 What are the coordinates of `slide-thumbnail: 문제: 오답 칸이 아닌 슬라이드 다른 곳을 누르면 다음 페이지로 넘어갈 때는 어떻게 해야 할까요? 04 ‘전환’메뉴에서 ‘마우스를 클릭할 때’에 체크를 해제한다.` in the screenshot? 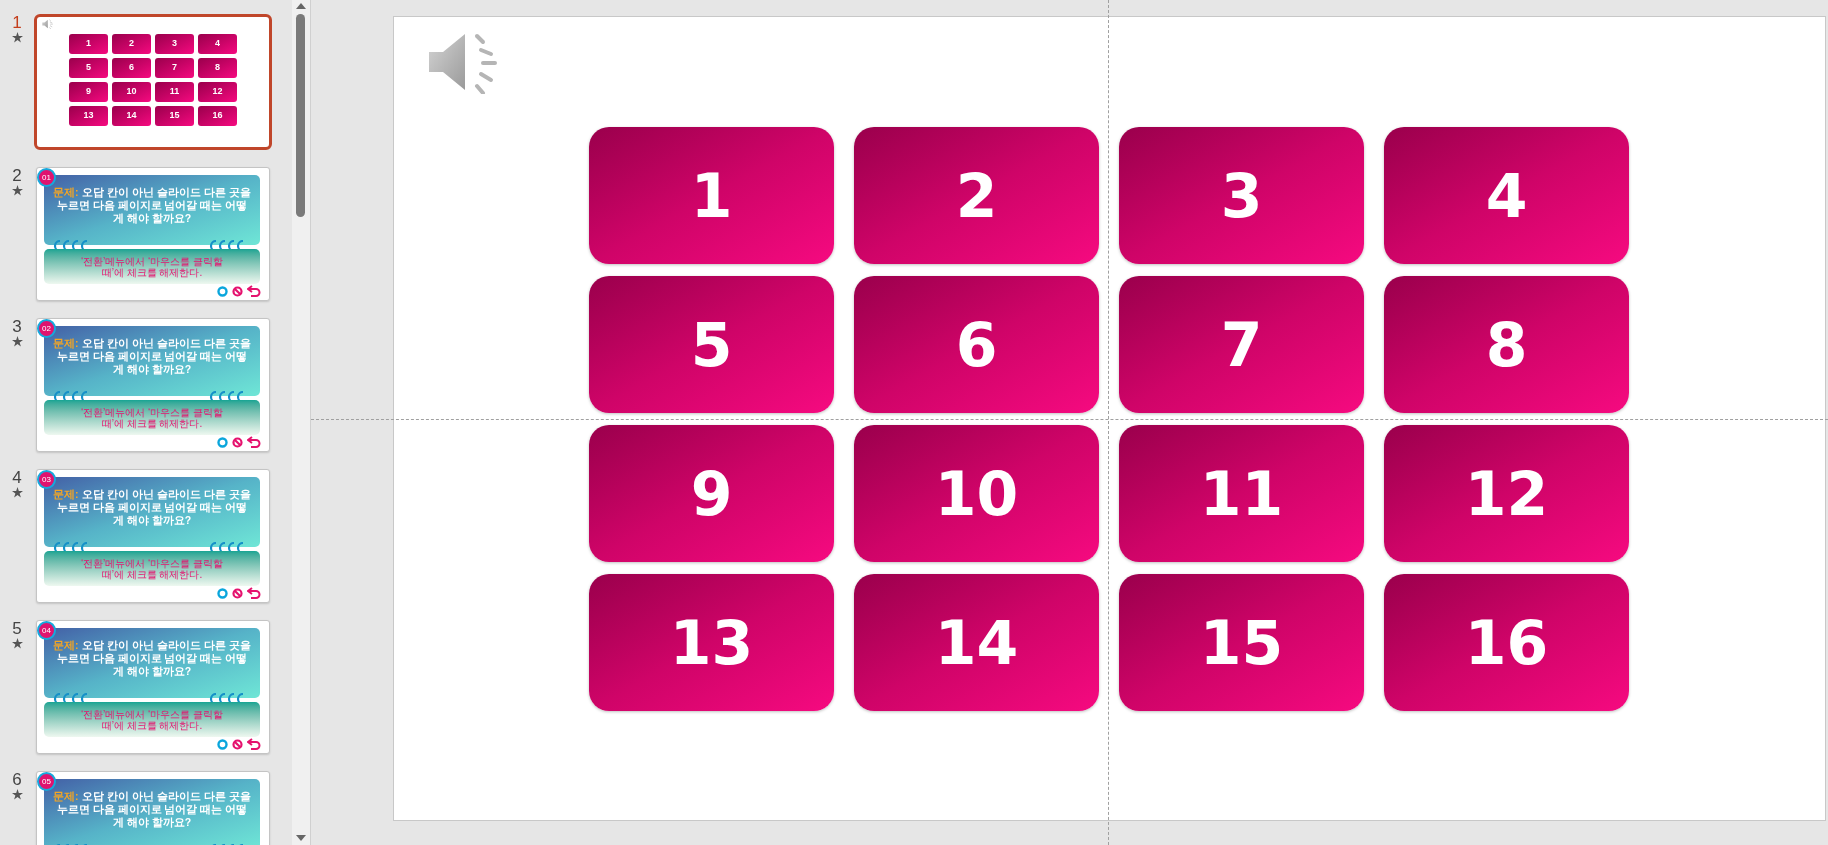 It's located at (153, 687).